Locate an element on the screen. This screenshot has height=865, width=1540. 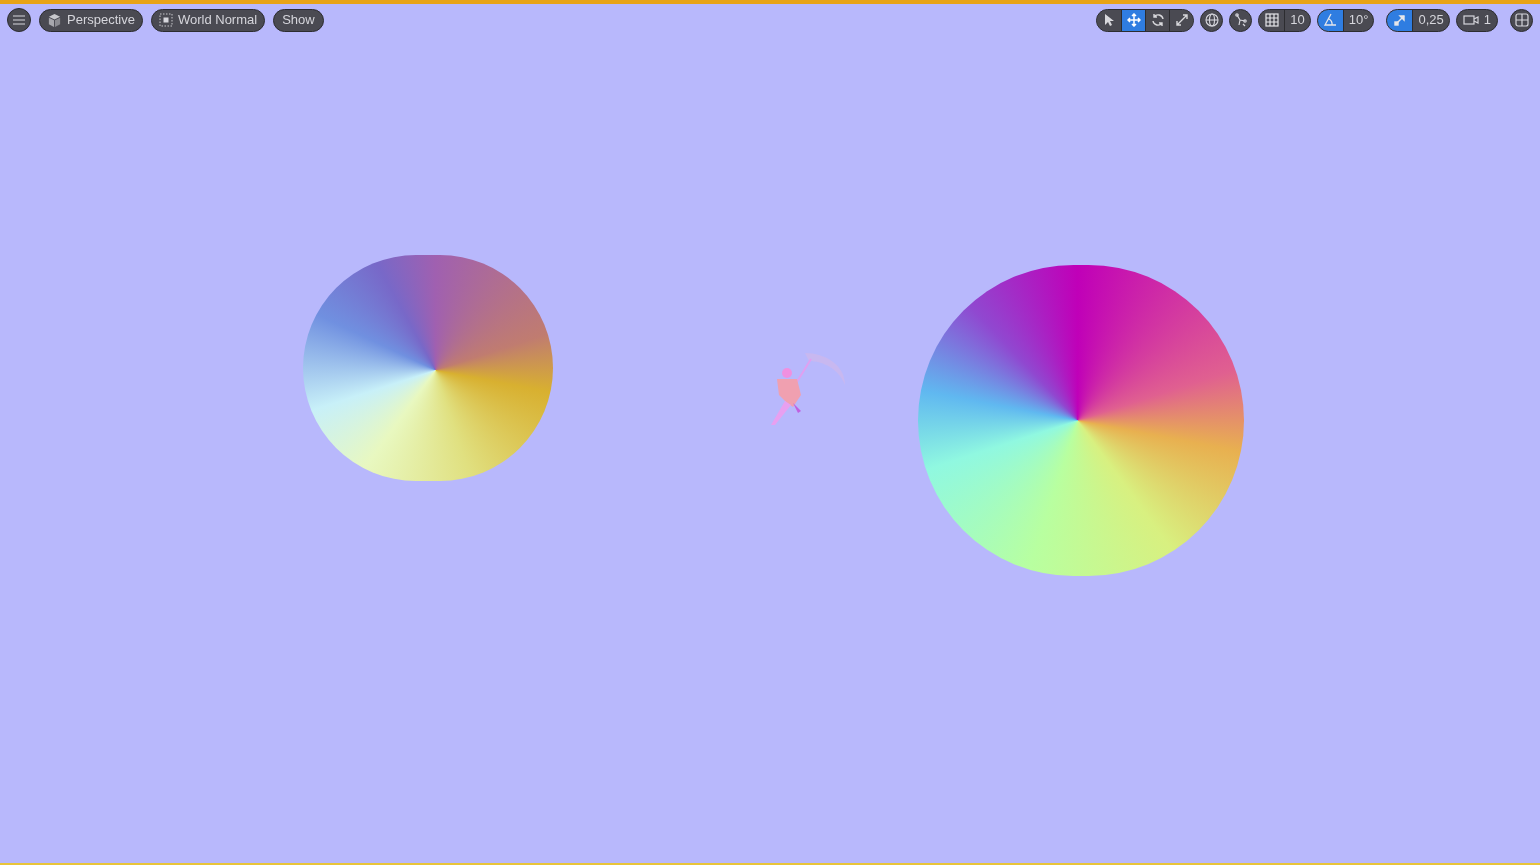
move-tool-button is located at coordinates (1133, 20).